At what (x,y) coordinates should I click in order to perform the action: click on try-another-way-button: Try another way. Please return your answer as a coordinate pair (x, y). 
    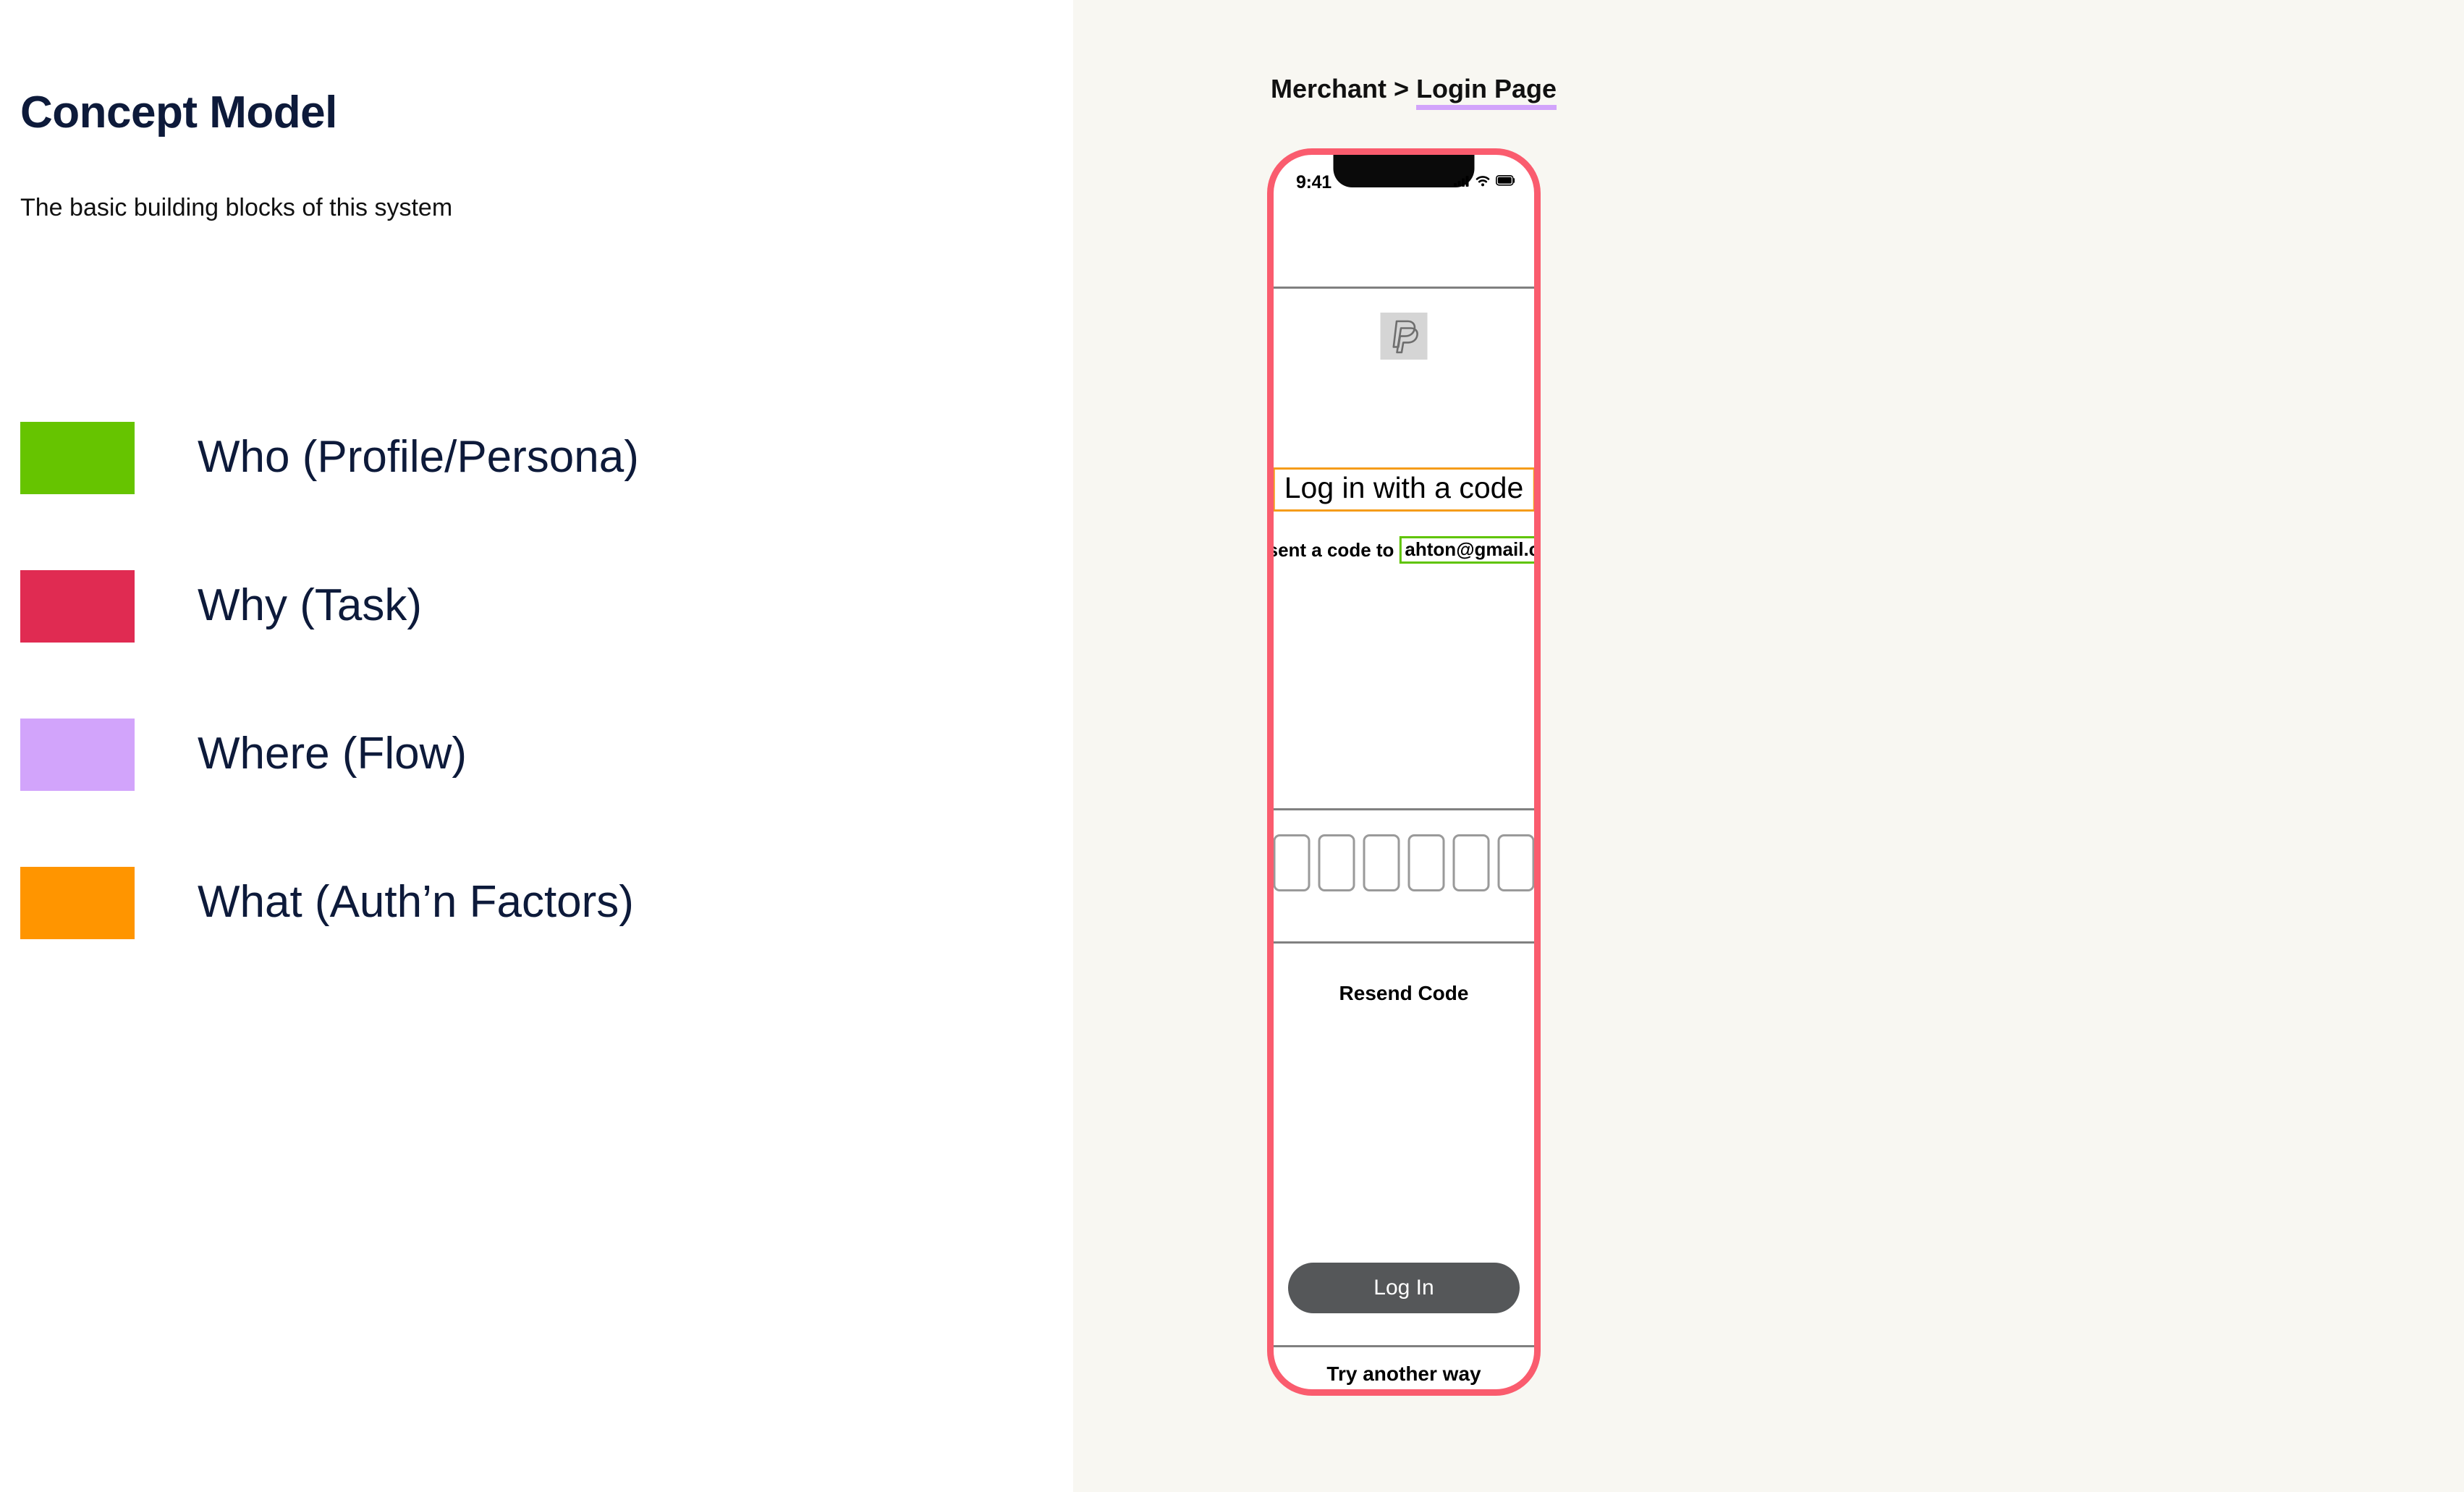
    Looking at the image, I should click on (1403, 1374).